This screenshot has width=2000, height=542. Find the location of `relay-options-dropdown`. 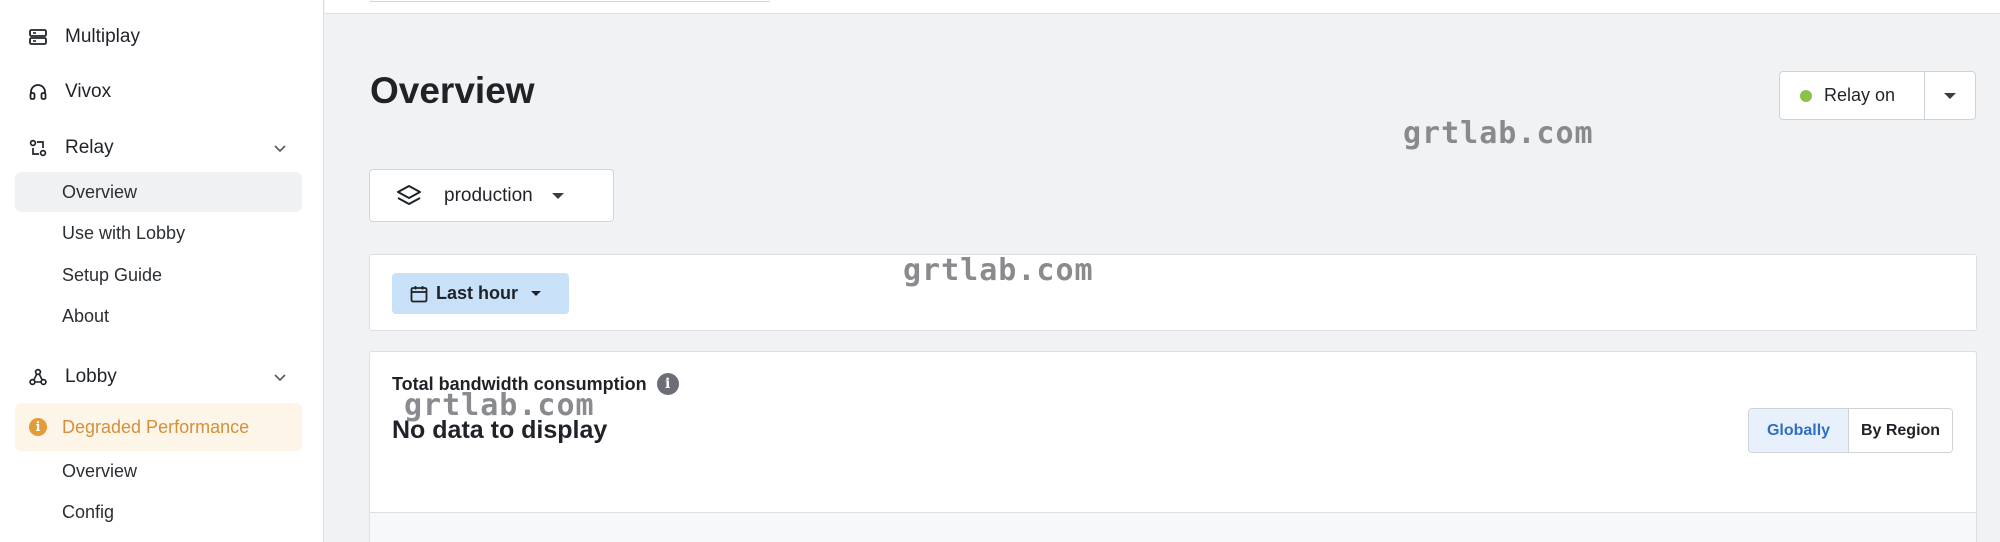

relay-options-dropdown is located at coordinates (1950, 95).